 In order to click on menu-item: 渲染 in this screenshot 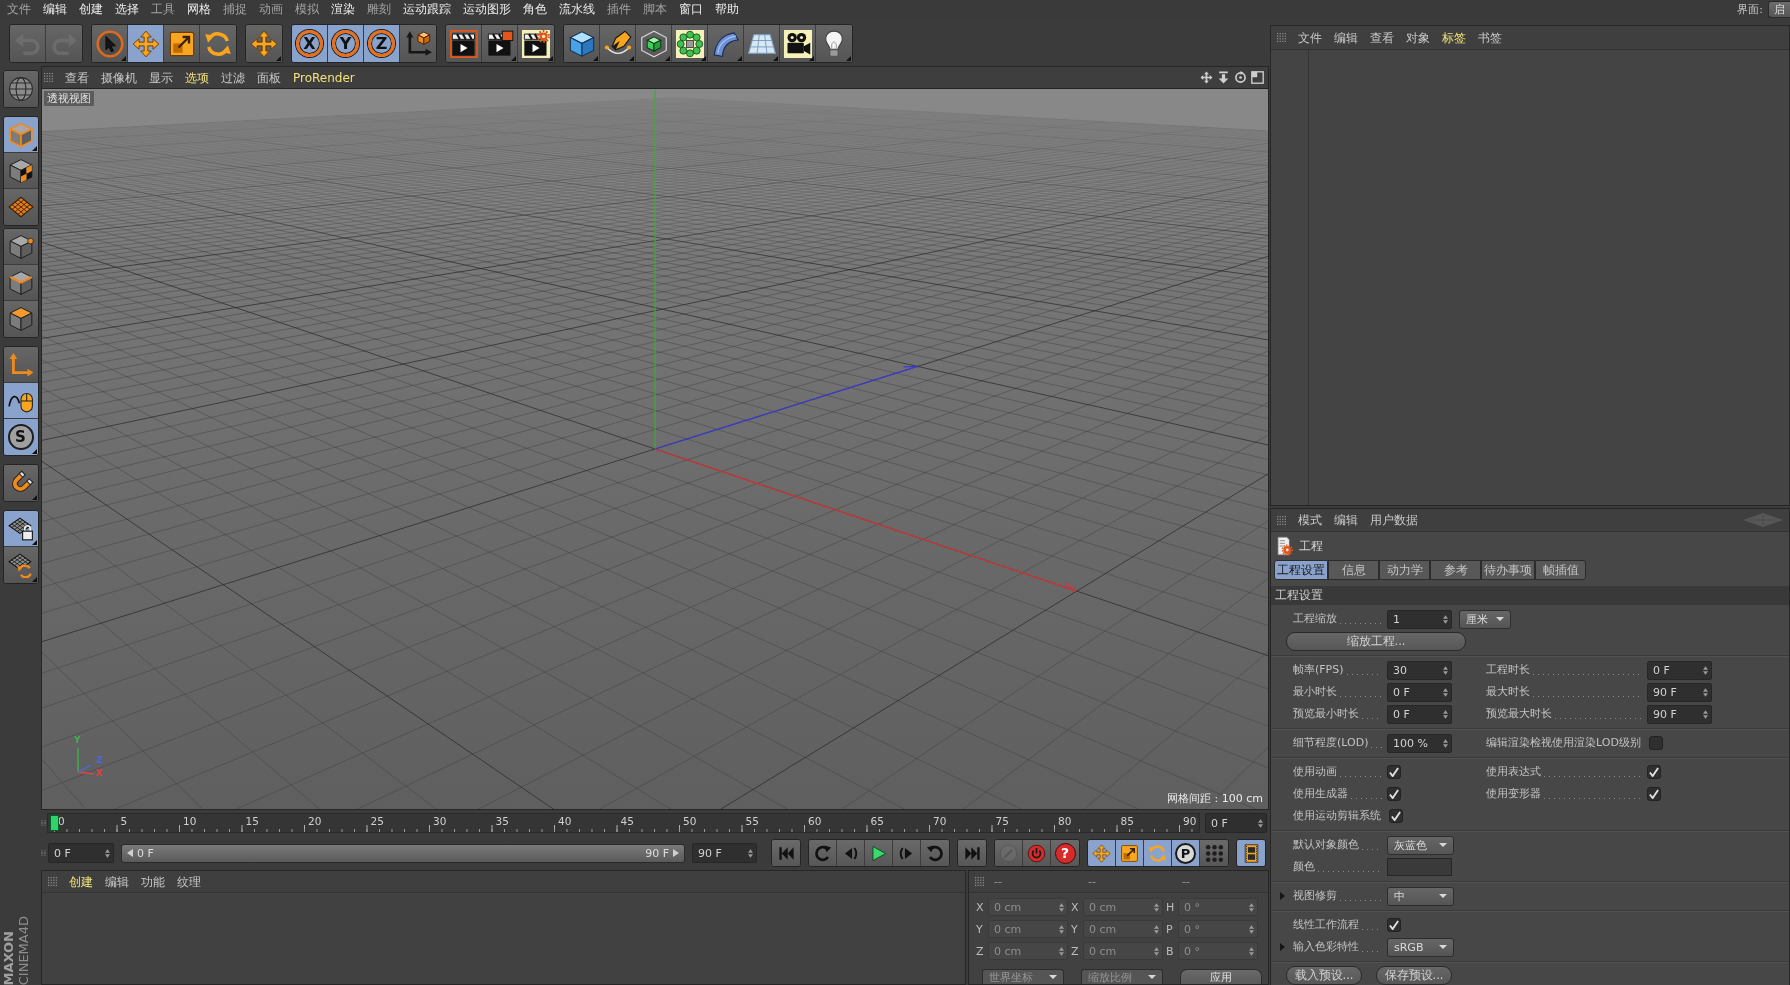, I will do `click(343, 9)`.